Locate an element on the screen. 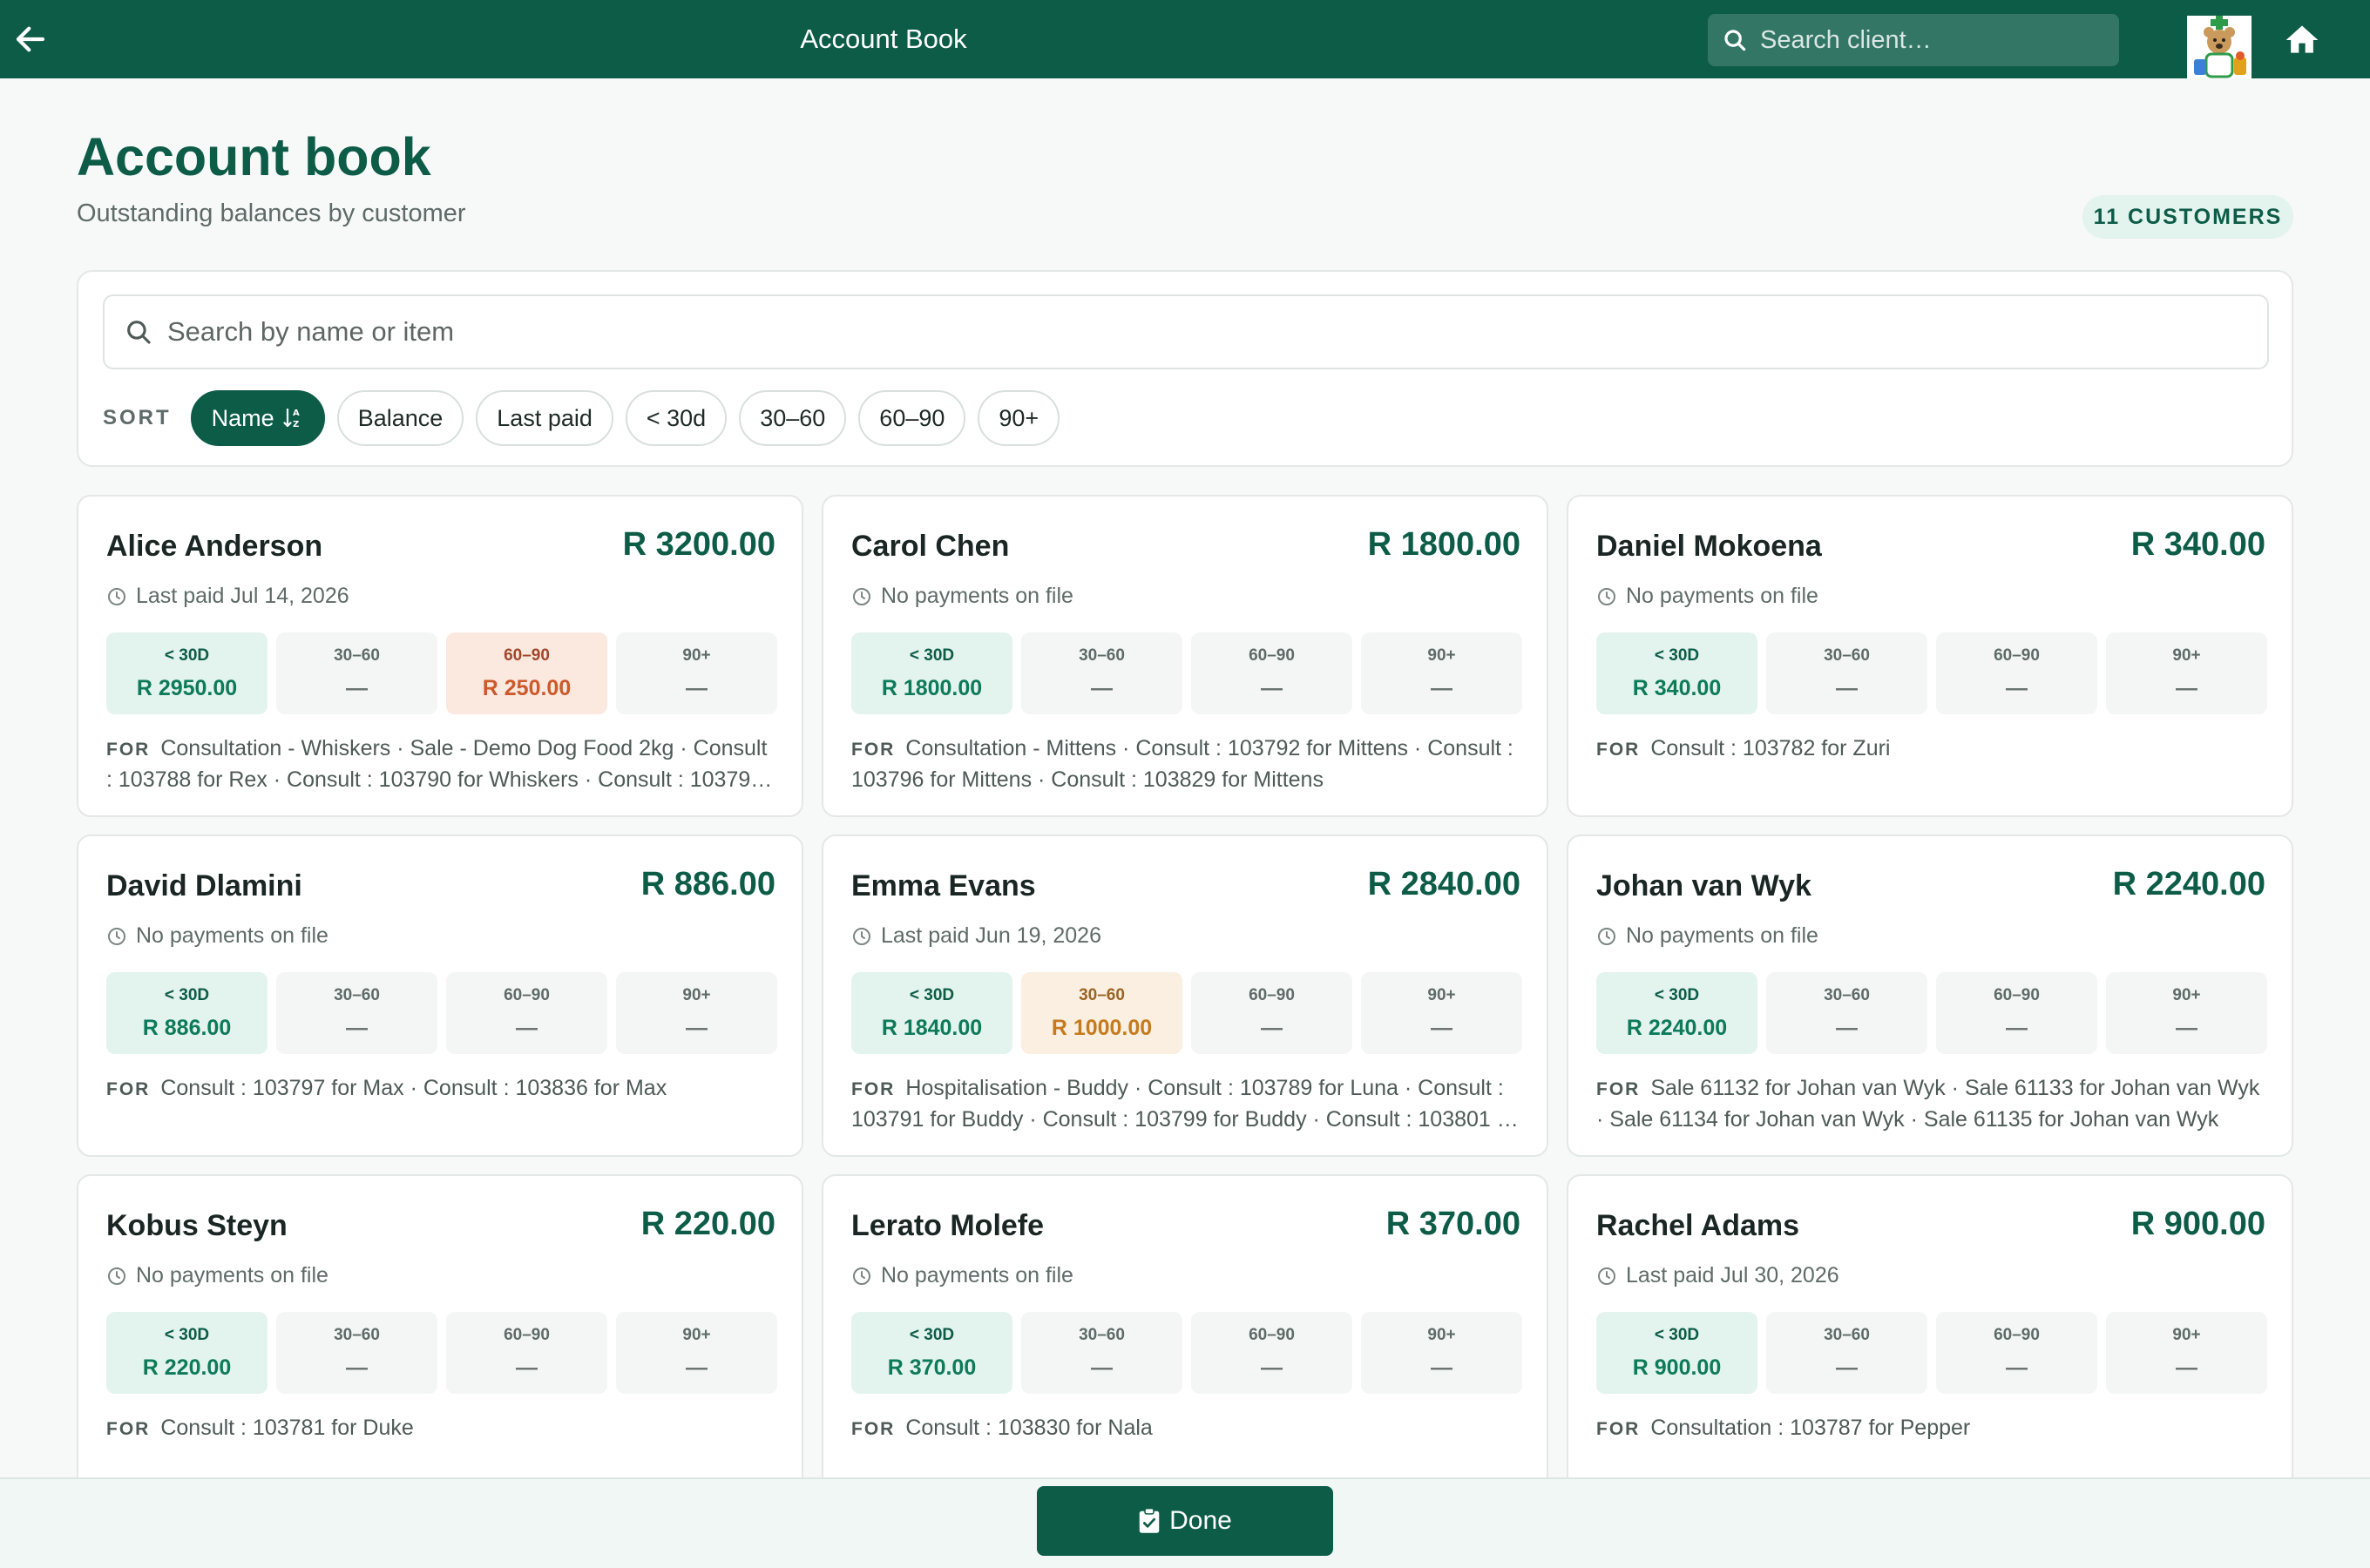  sort-chip-90-plus: 90+ is located at coordinates (1019, 418).